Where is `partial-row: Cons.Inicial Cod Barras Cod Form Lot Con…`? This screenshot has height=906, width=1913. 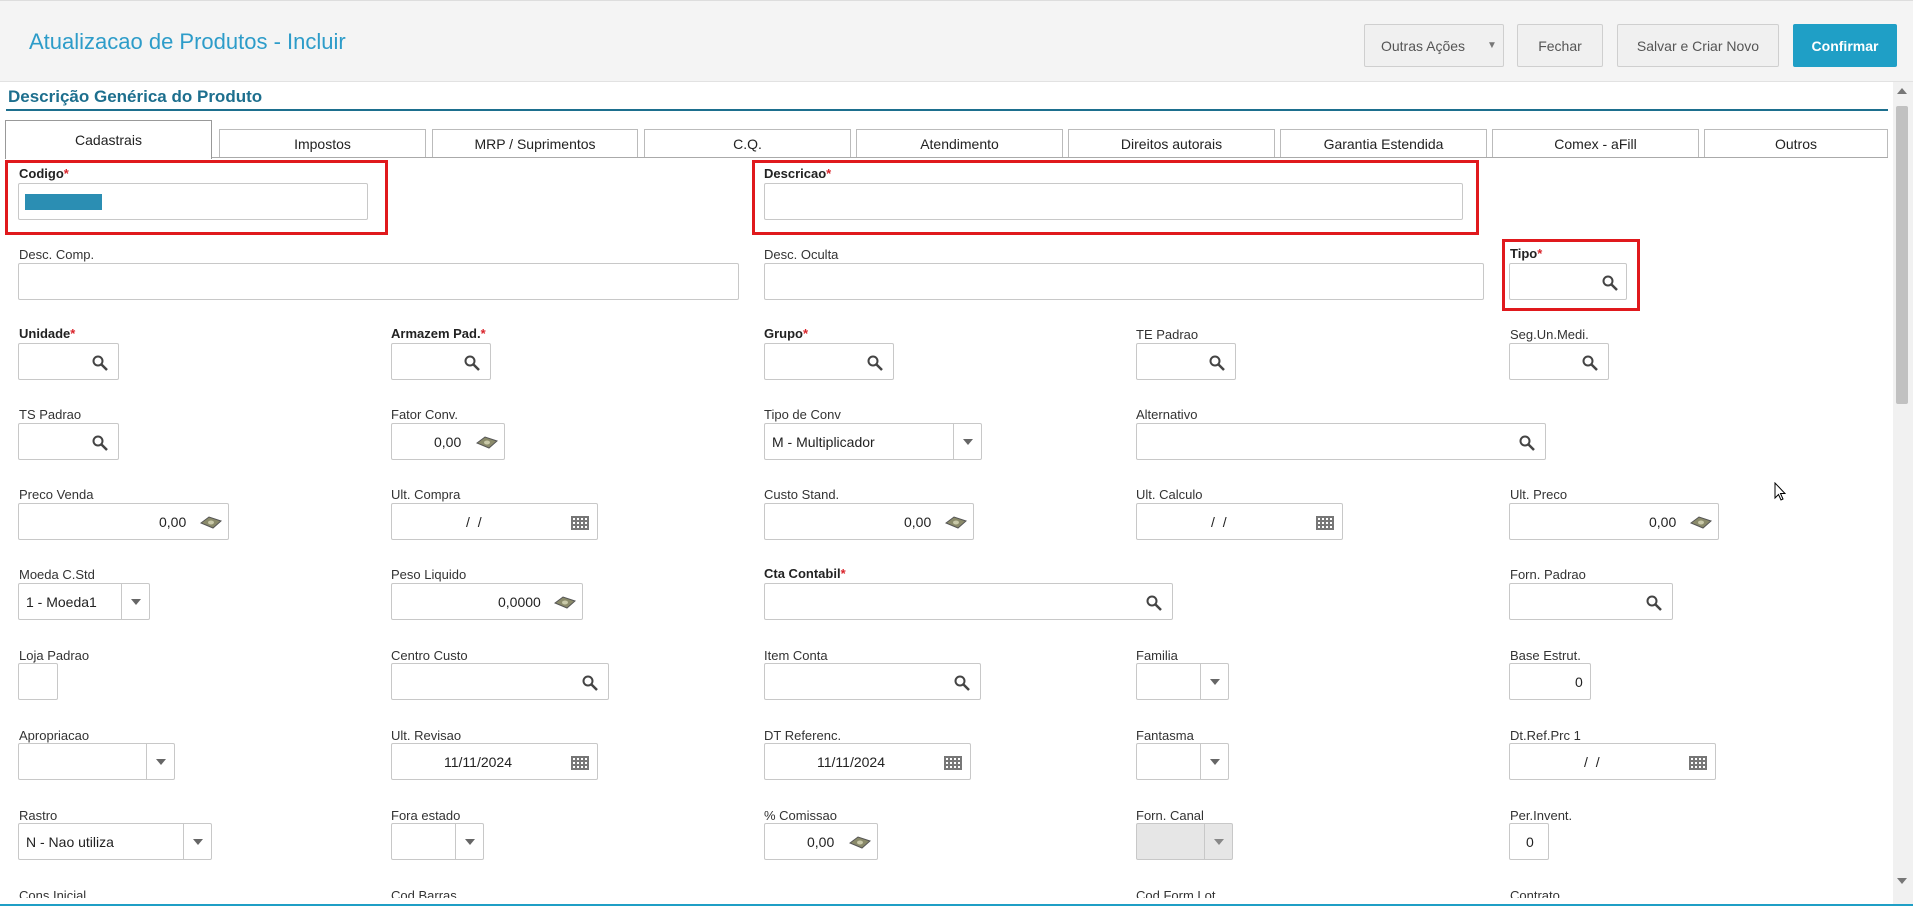 partial-row: Cons.Inicial Cod Barras Cod Form Lot Con… is located at coordinates (946, 893).